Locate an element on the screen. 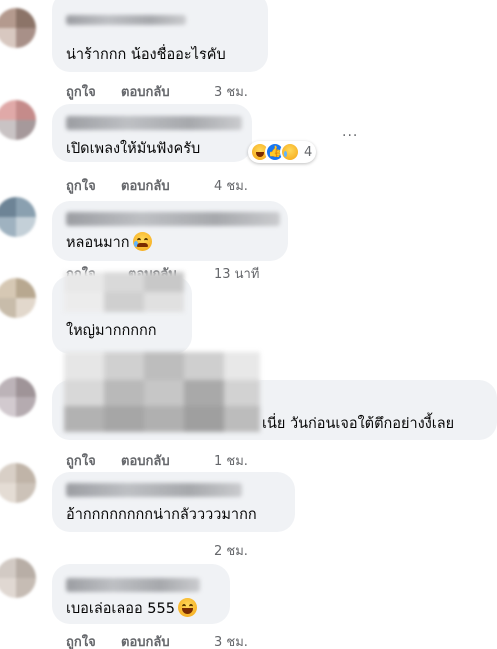  sad-icon is located at coordinates (290, 152).